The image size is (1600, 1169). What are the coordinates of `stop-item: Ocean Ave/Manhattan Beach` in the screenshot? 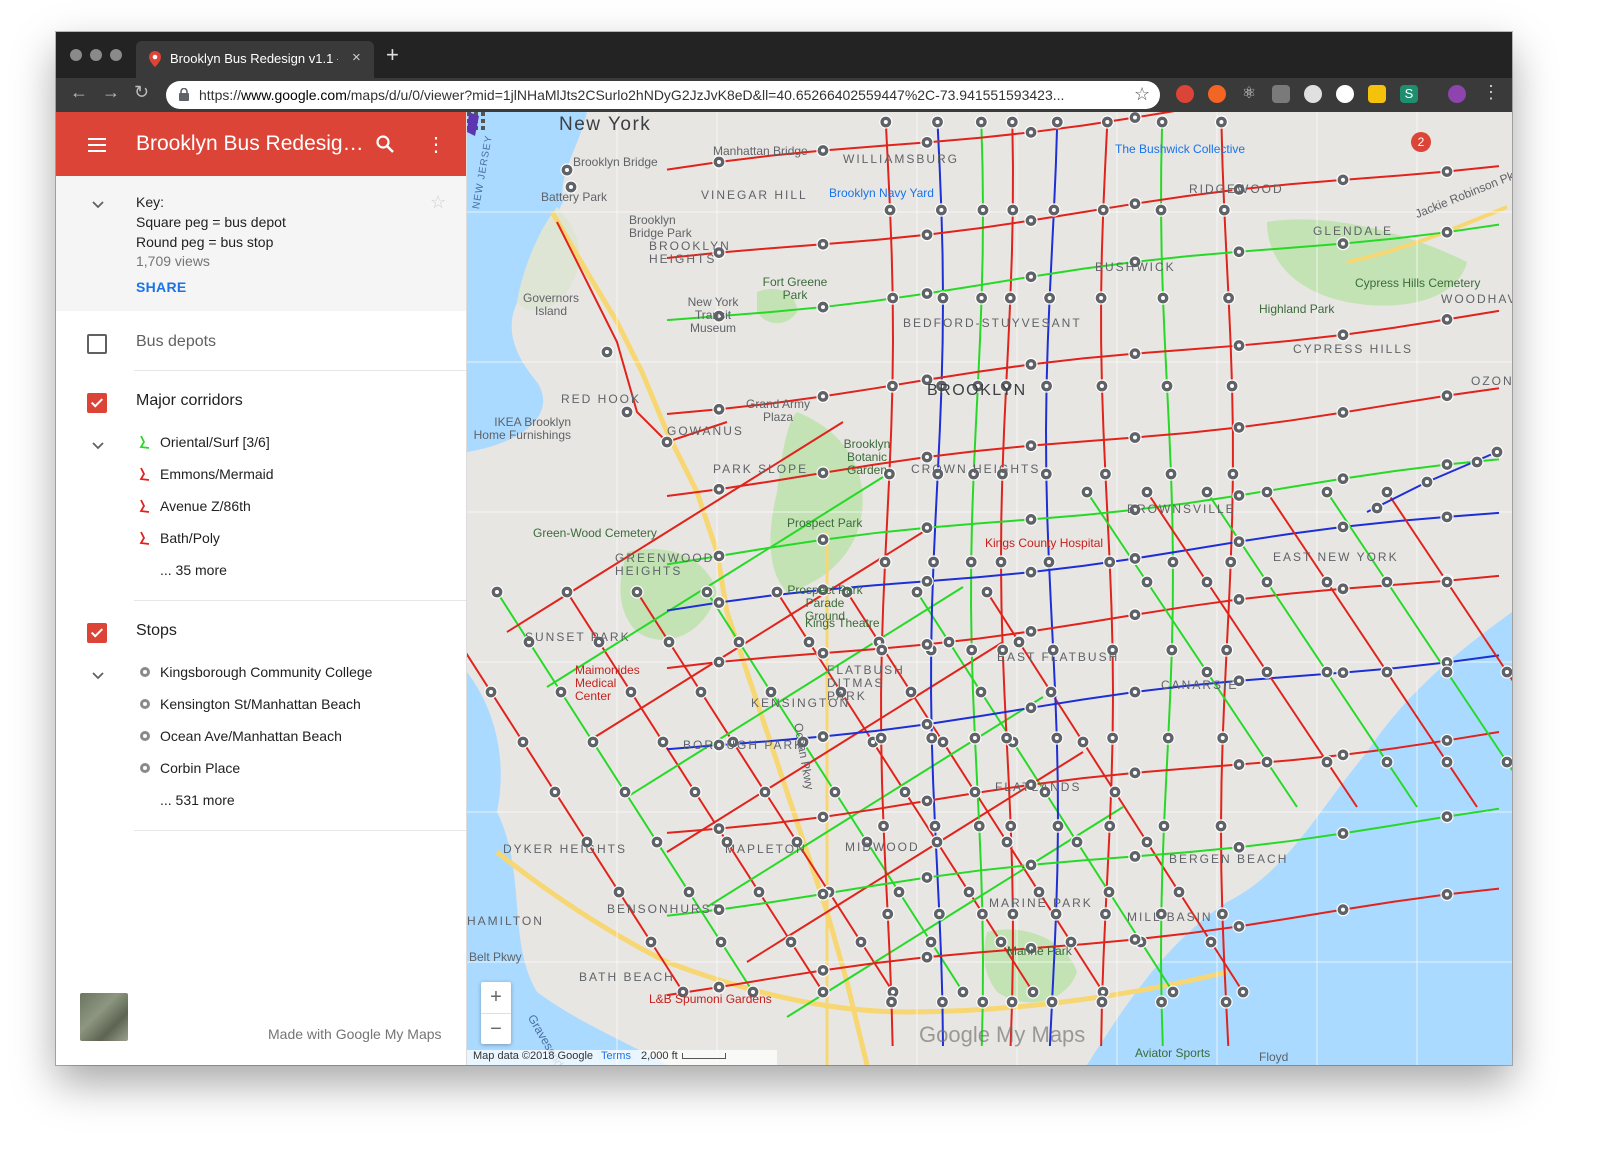 It's located at (251, 736).